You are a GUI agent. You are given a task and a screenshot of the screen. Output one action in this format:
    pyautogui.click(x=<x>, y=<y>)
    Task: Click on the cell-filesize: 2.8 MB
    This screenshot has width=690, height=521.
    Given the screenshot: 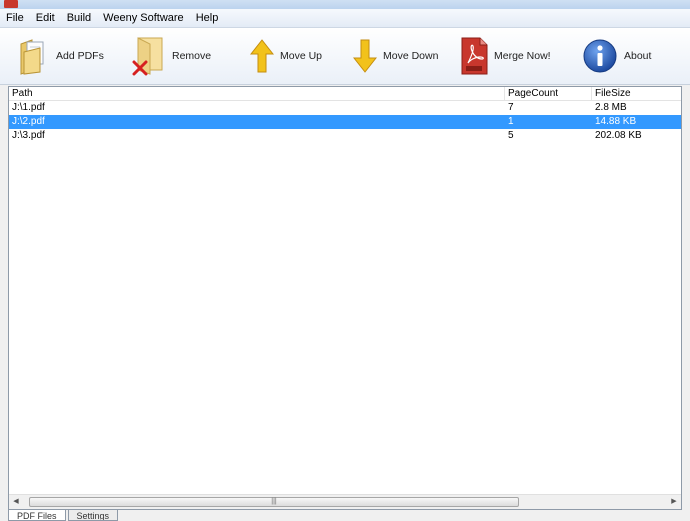 What is the action you would take?
    pyautogui.click(x=611, y=107)
    